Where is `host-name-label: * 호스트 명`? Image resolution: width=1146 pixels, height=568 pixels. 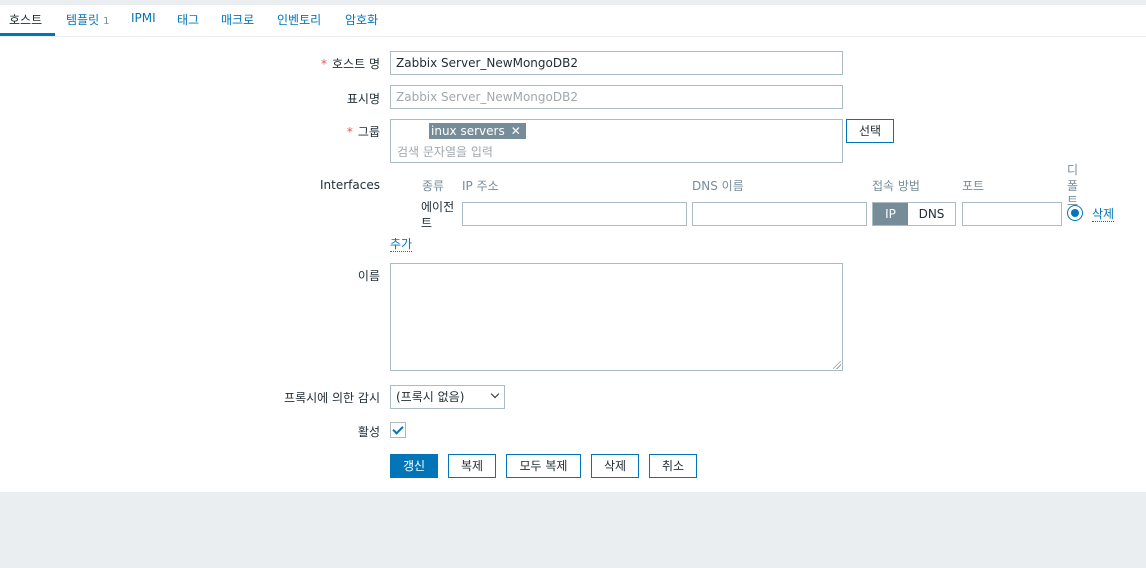
host-name-label: * 호스트 명 is located at coordinates (350, 63).